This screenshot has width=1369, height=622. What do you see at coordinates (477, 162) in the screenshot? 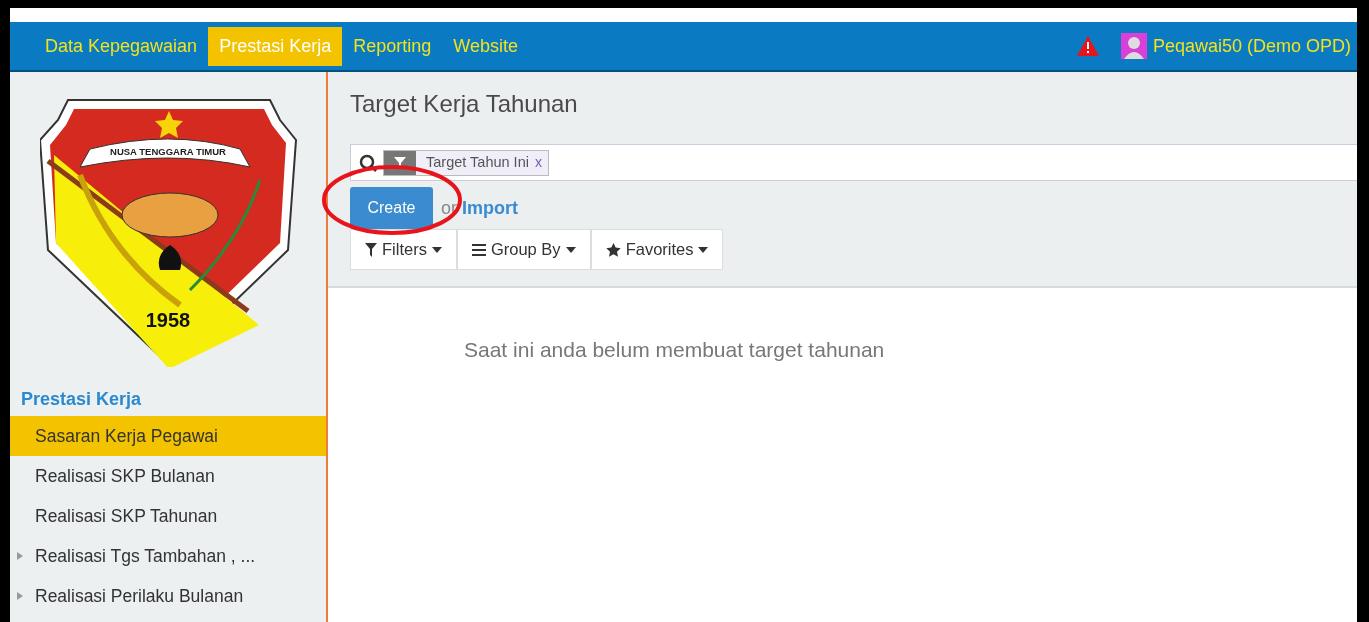
I see `facet-label: Target Tahun Ini` at bounding box center [477, 162].